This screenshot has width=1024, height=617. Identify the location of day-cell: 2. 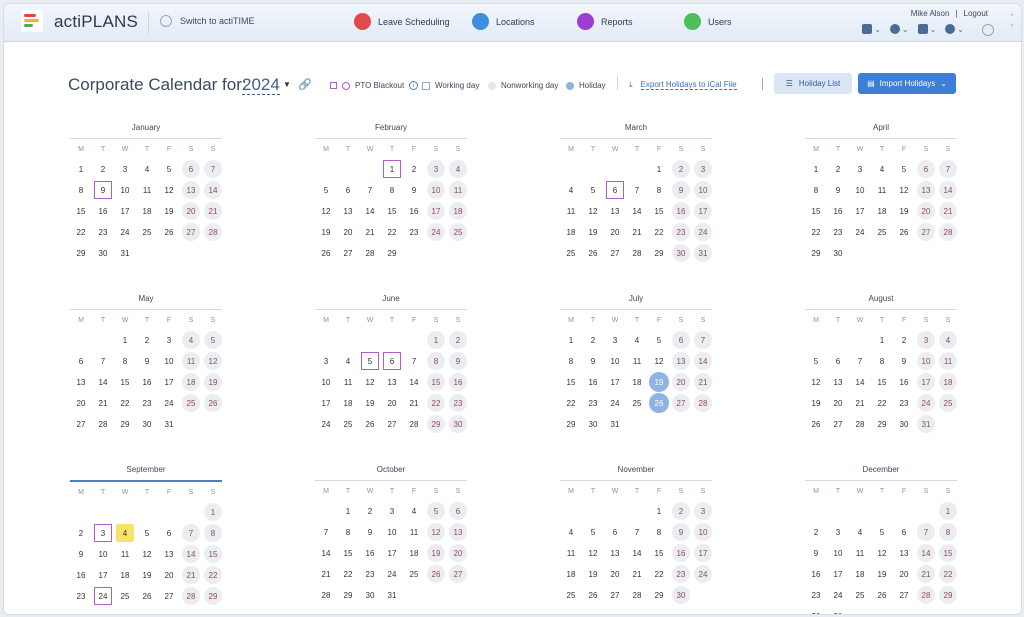
(593, 340).